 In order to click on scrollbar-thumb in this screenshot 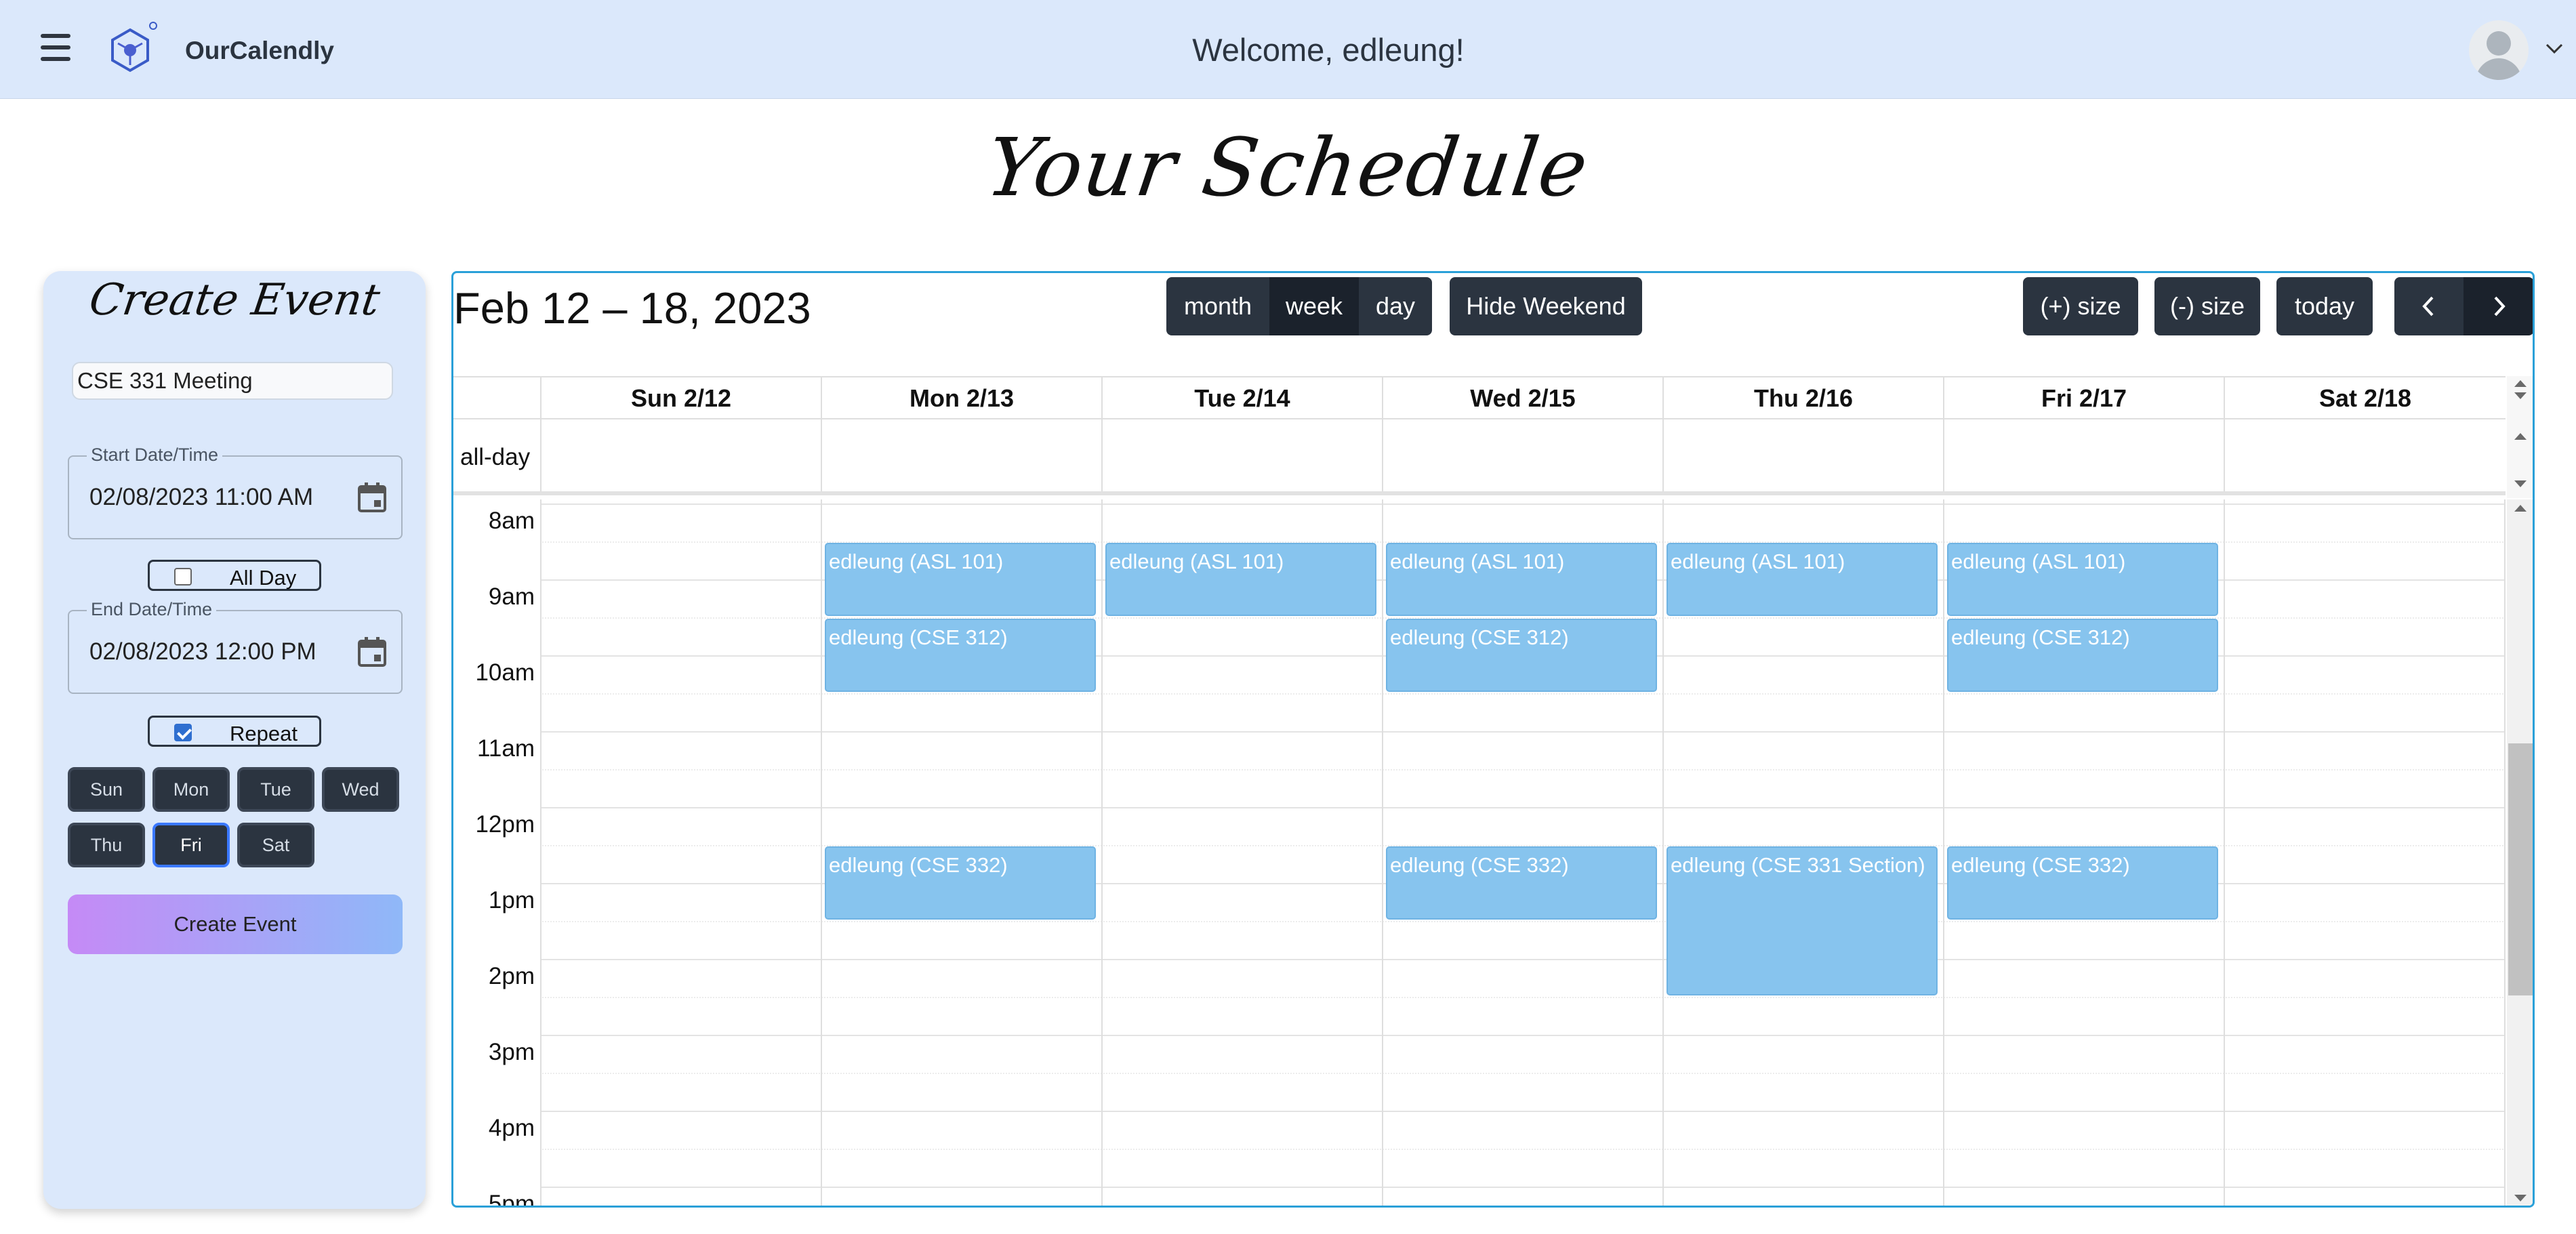, I will do `click(2521, 869)`.